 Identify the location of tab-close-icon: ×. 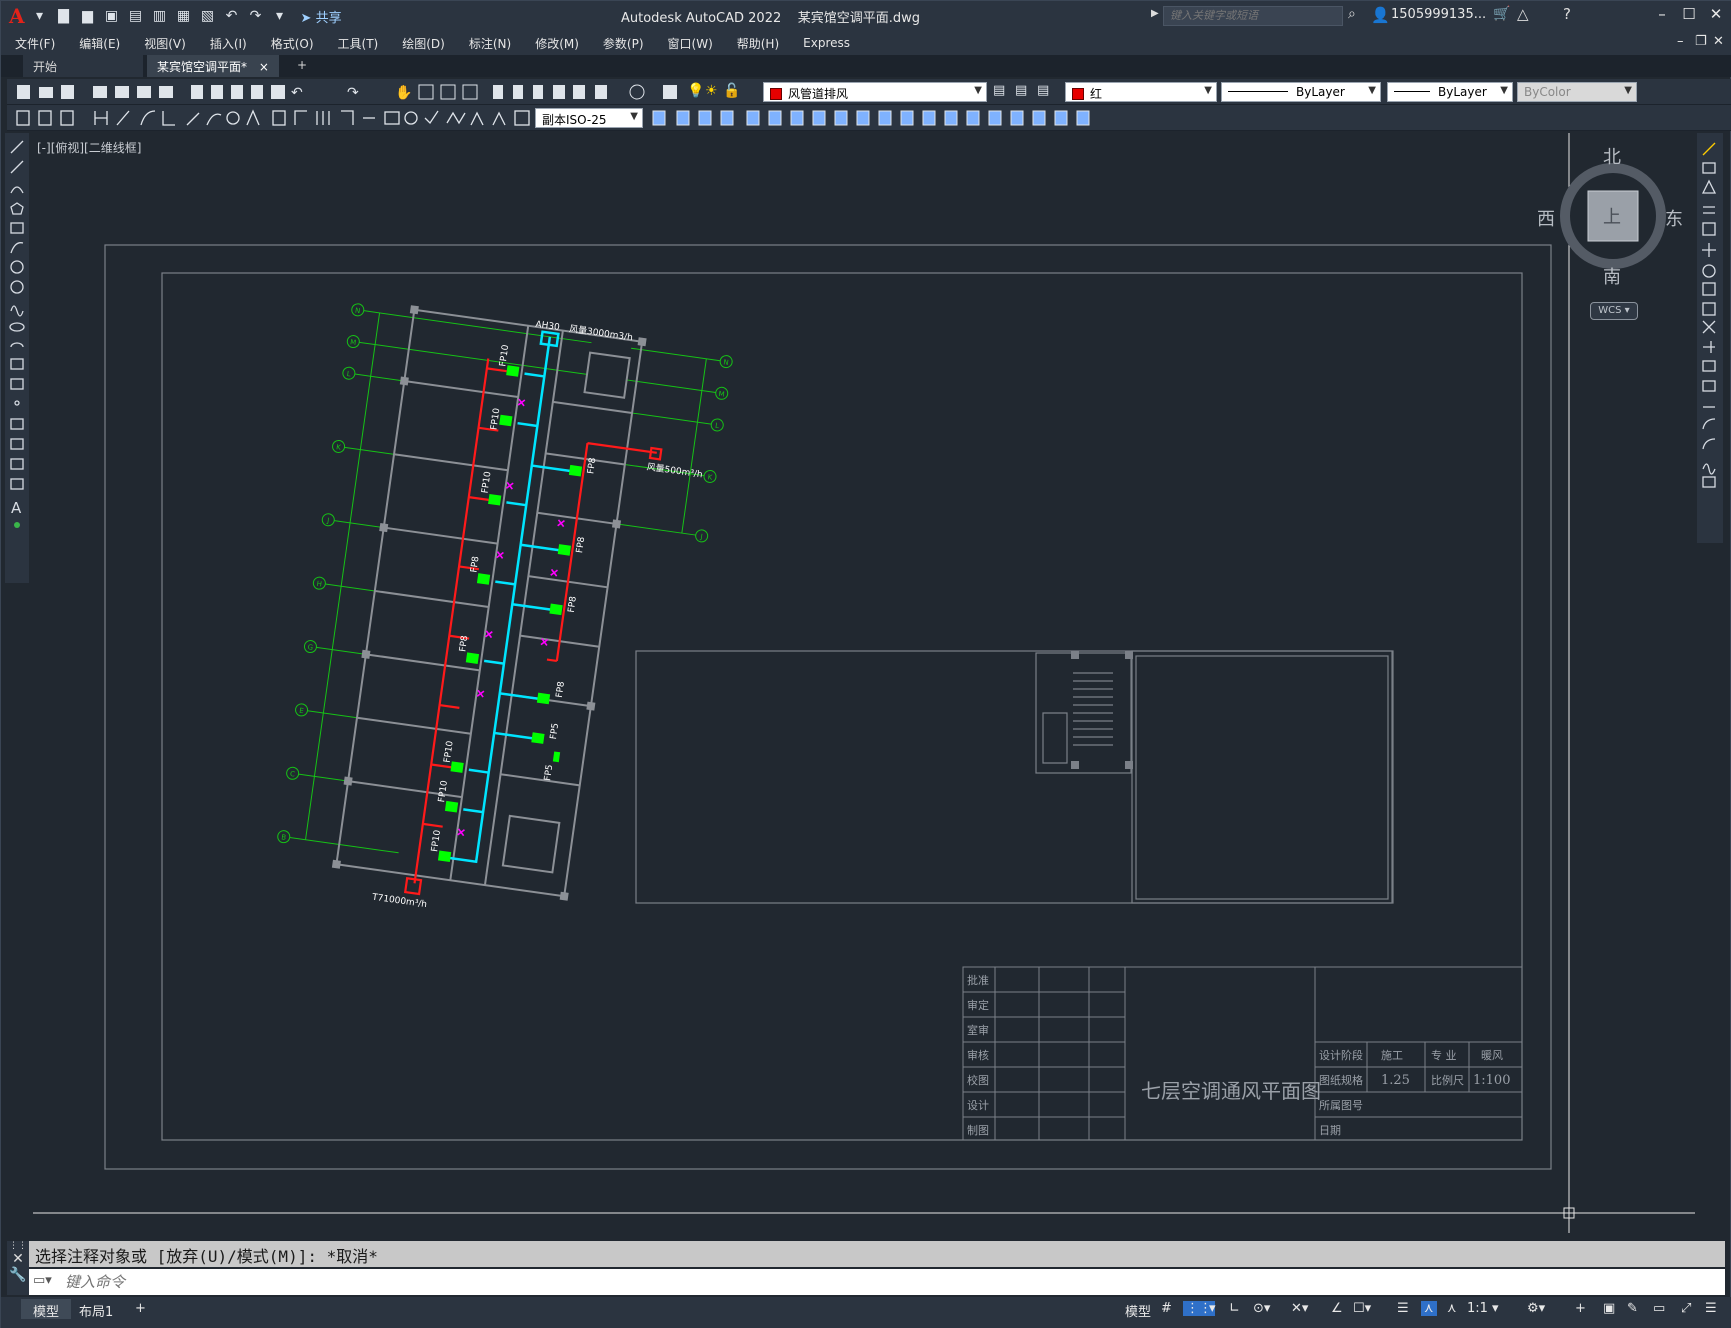
(264, 67).